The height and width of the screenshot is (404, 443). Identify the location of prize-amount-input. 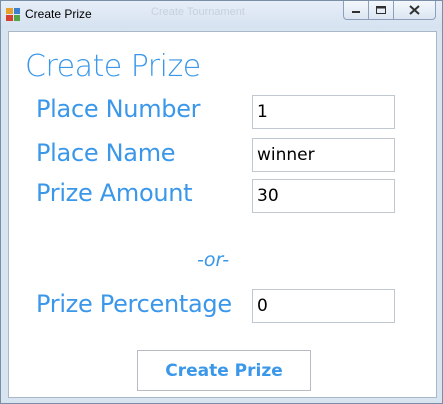
(323, 196).